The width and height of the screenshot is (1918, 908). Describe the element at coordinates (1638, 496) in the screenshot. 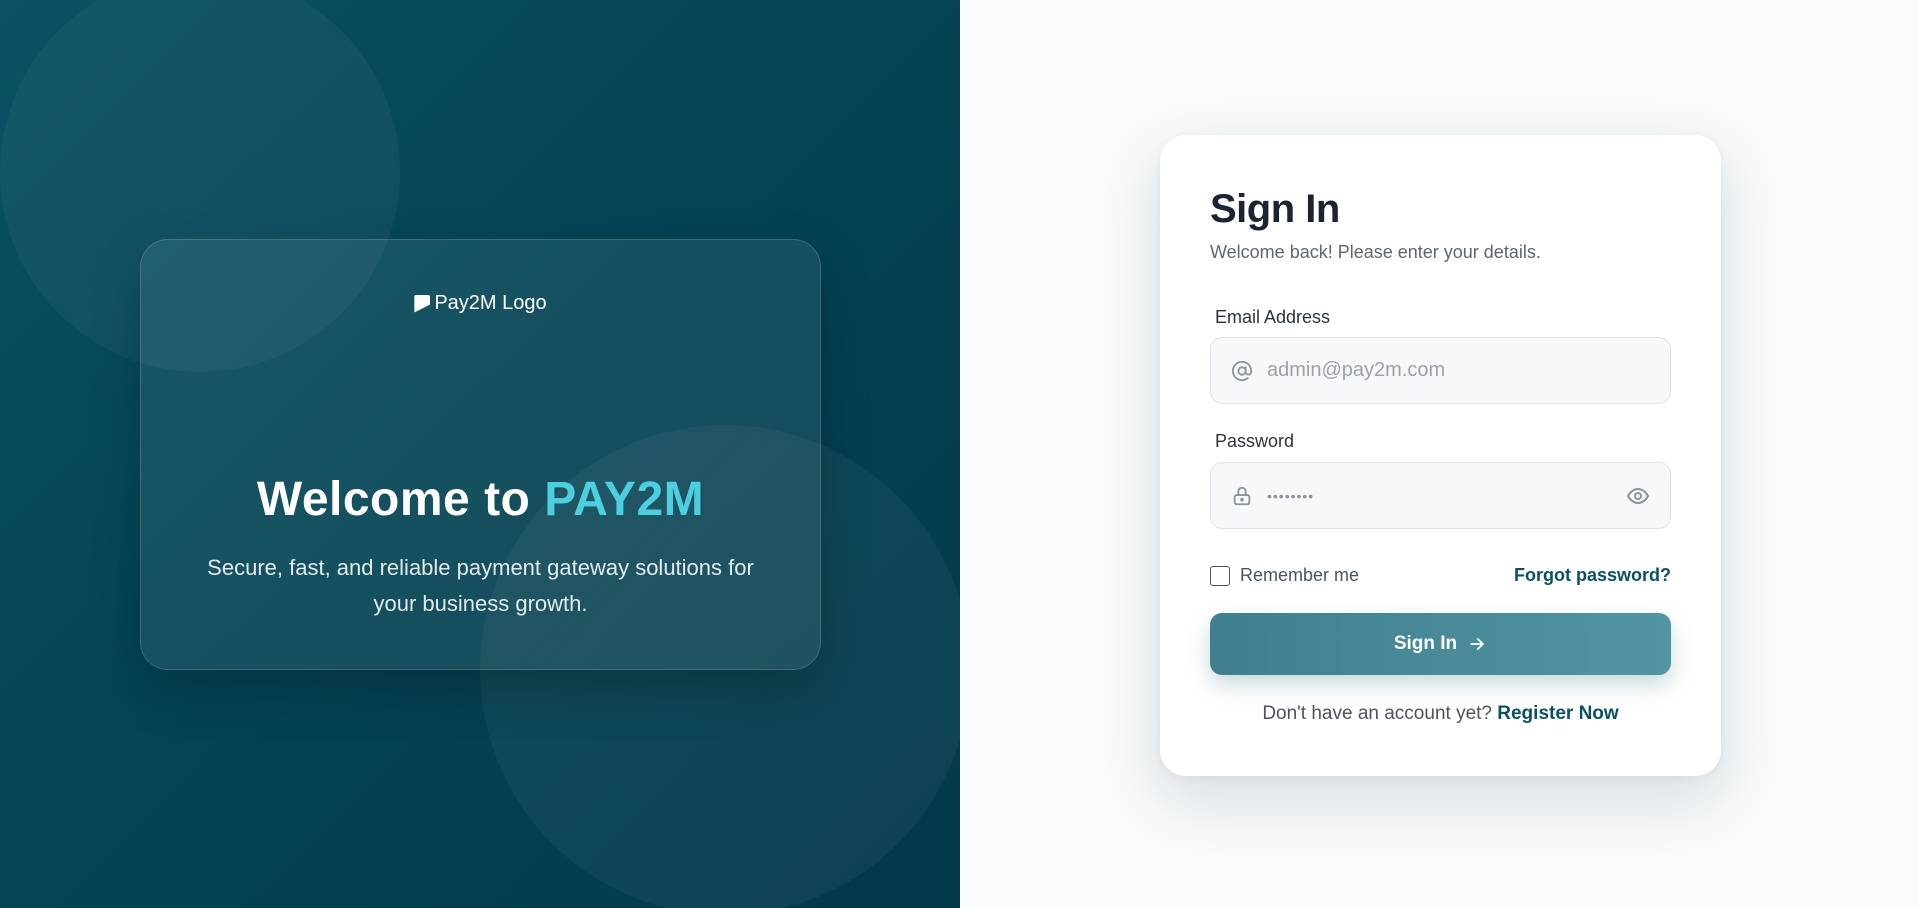

I see `eye-icon` at that location.